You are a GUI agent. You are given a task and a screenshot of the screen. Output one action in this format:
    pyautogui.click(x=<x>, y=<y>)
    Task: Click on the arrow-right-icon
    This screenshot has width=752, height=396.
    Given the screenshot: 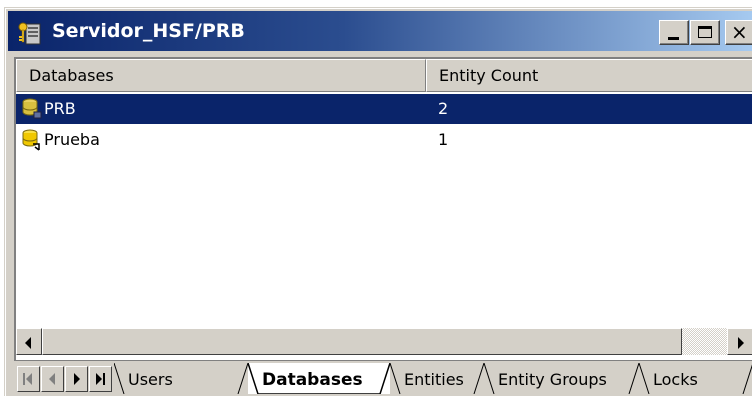 What is the action you would take?
    pyautogui.click(x=741, y=343)
    